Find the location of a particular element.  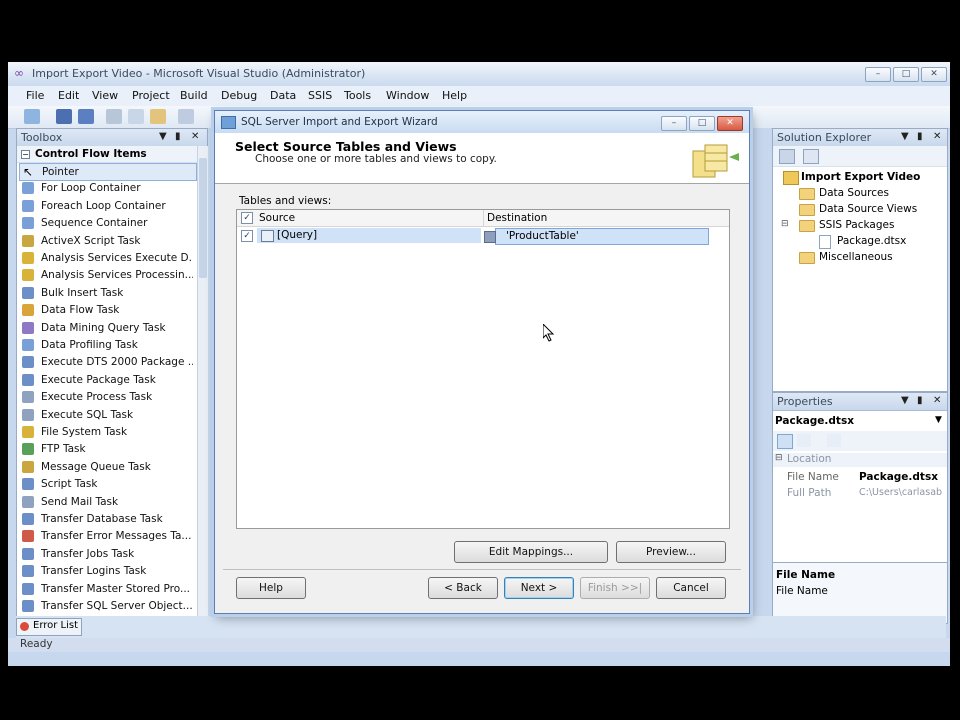

save-icon is located at coordinates (64, 116).